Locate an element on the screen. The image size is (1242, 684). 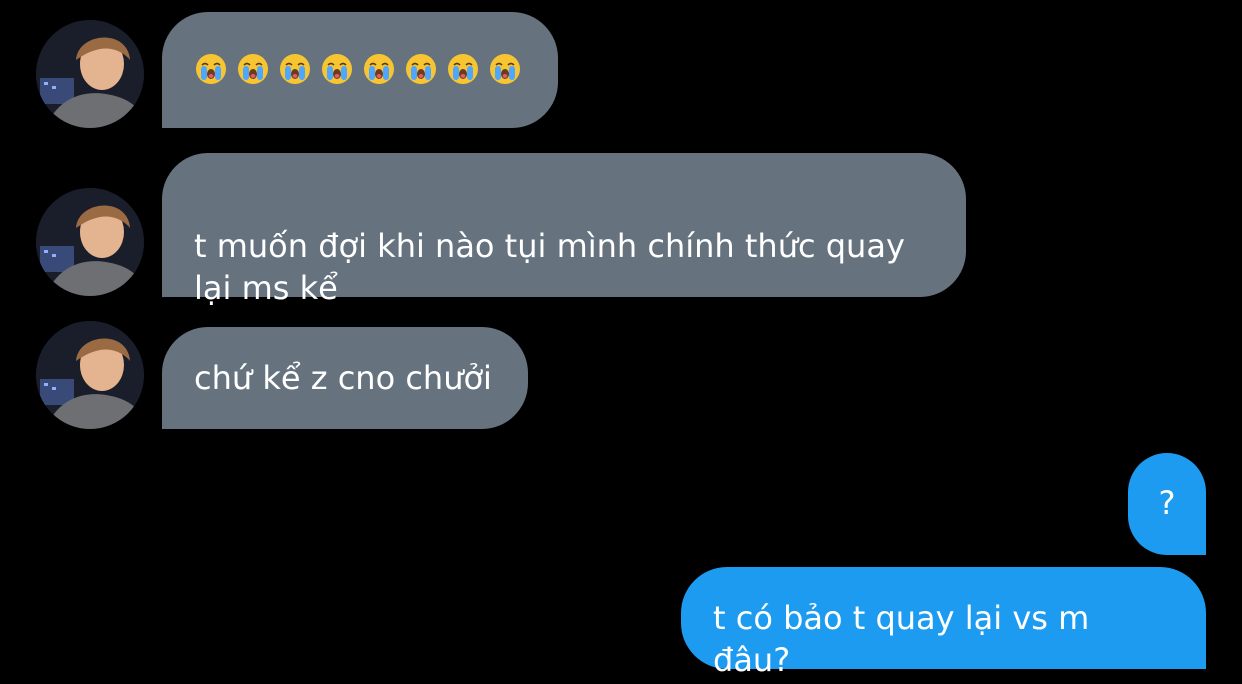
message-text: t có bảo t quay lại vs m đâu? is located at coordinates (901, 639).